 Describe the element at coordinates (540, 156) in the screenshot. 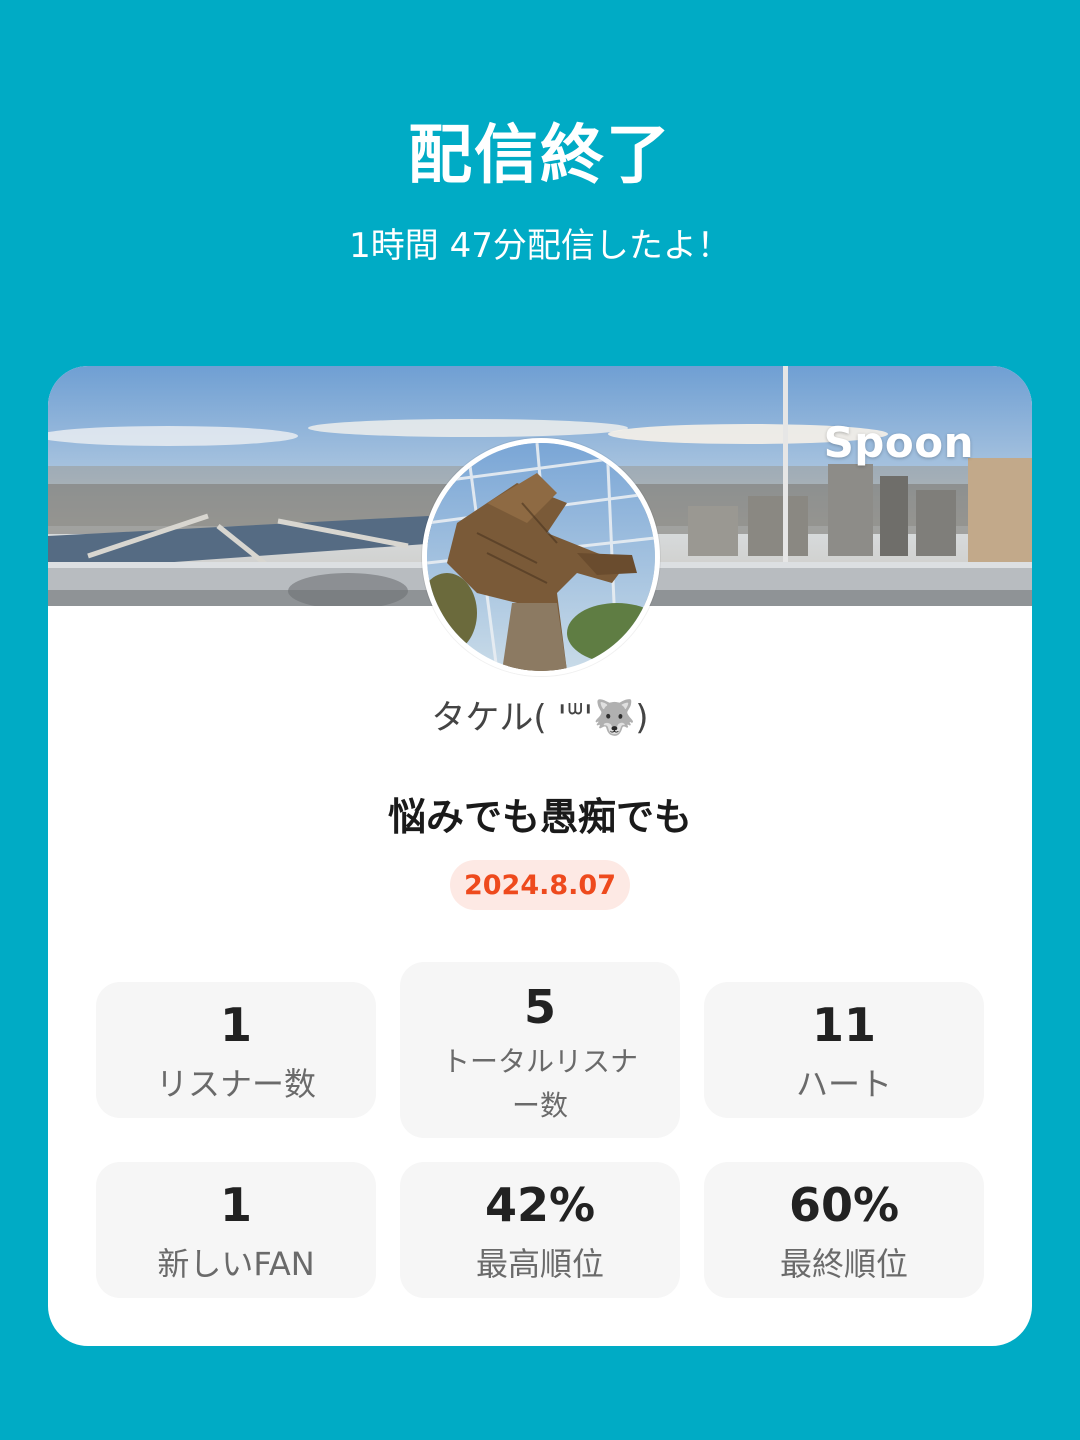

I see `page-title: 配信終了` at that location.